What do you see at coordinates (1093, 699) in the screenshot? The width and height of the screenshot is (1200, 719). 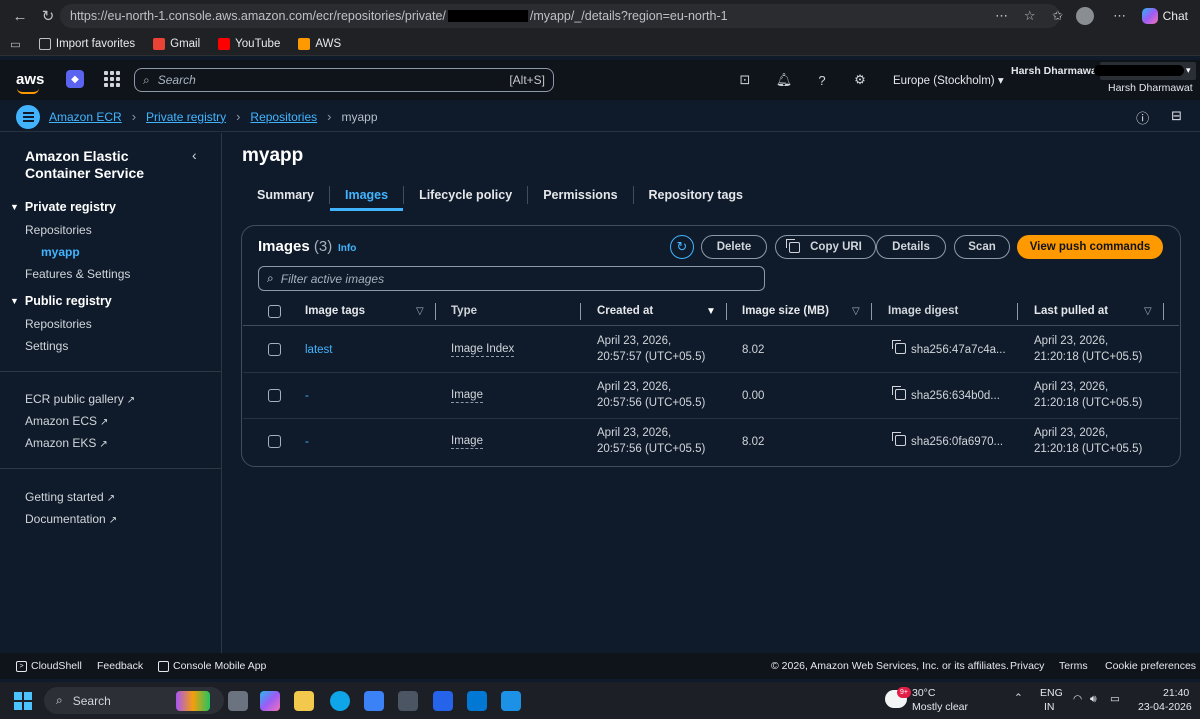 I see `volume-icon: 🔊︎` at bounding box center [1093, 699].